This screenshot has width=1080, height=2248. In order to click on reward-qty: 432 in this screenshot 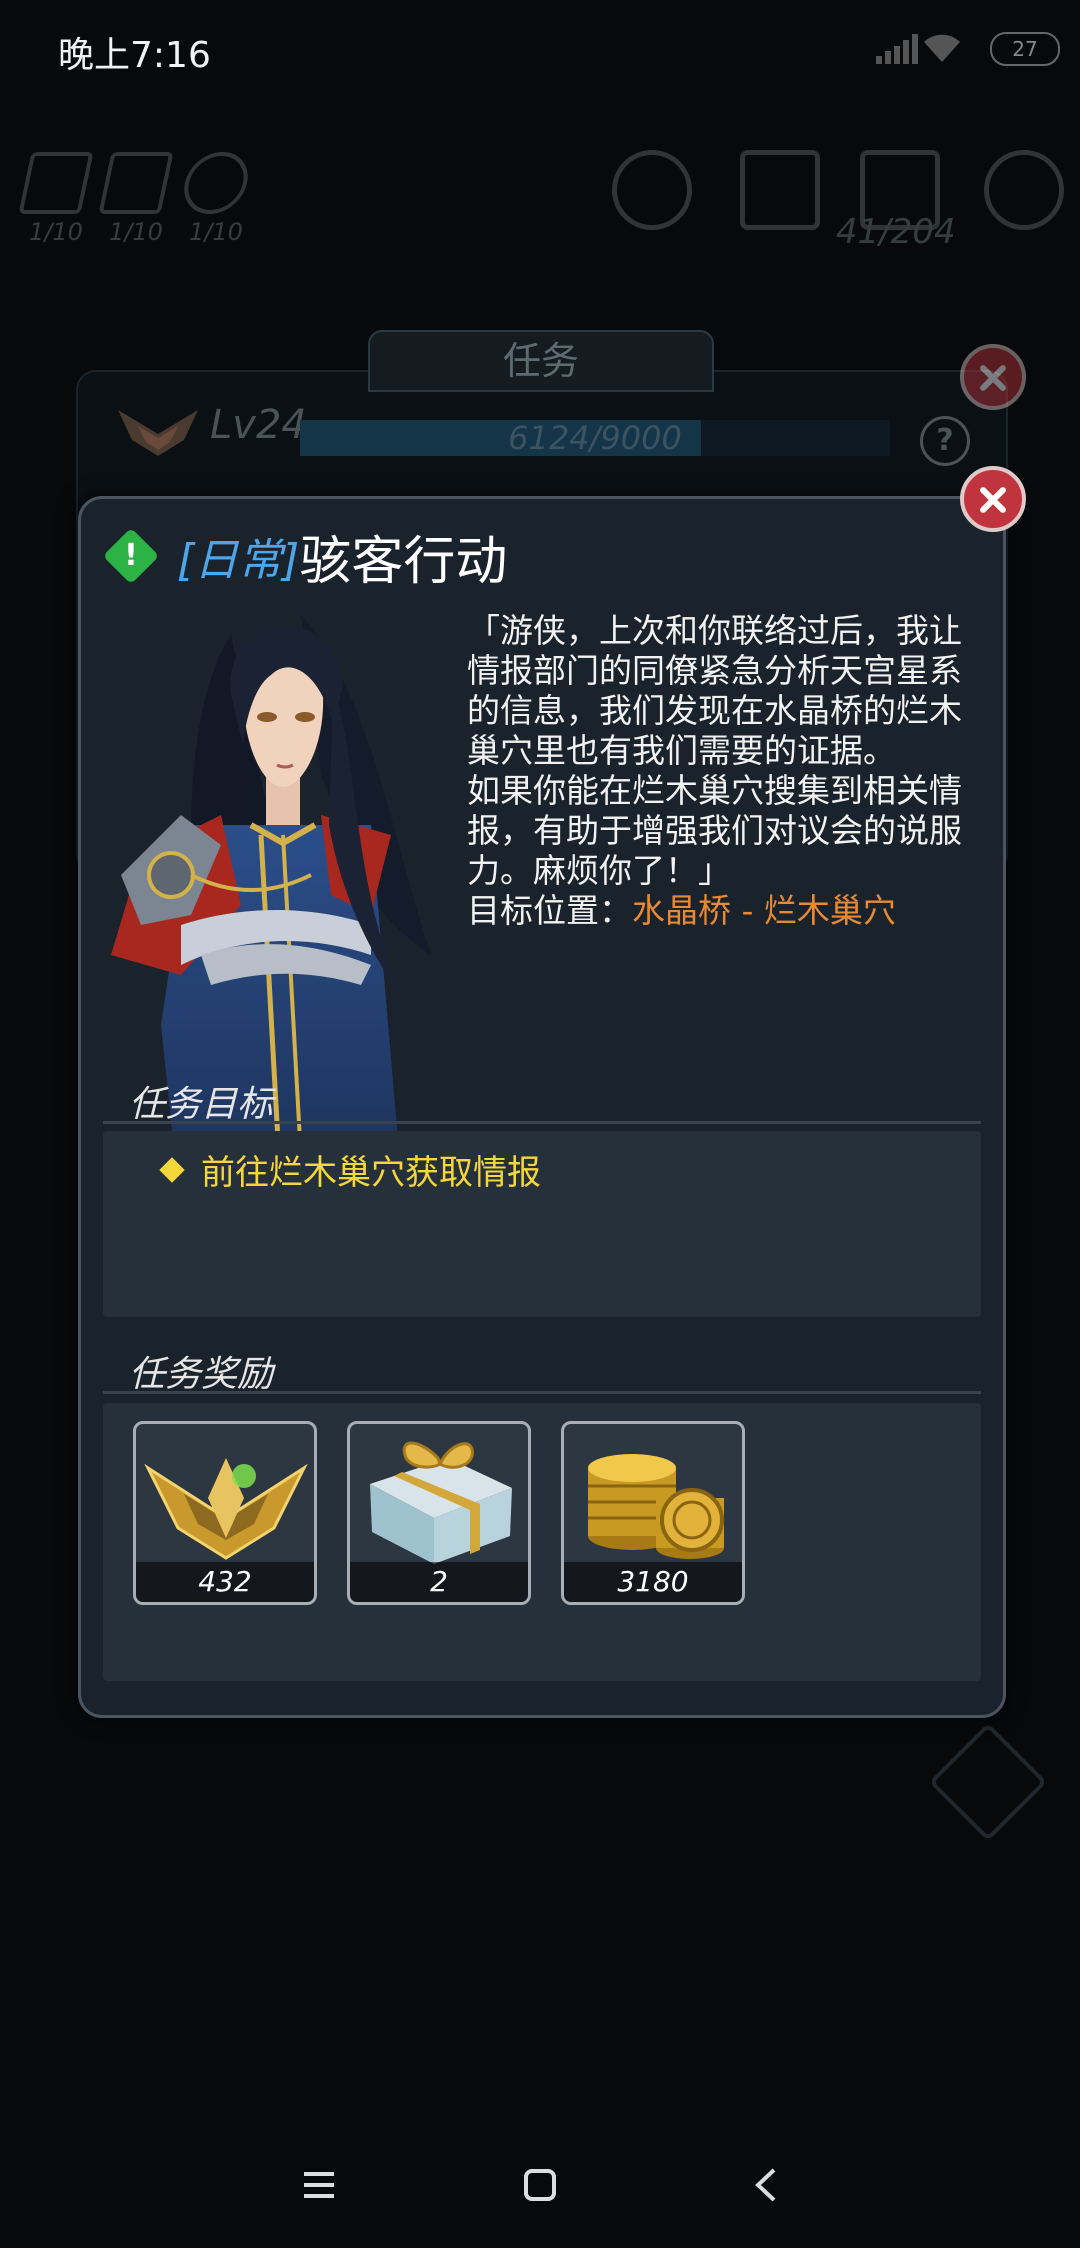, I will do `click(225, 1582)`.